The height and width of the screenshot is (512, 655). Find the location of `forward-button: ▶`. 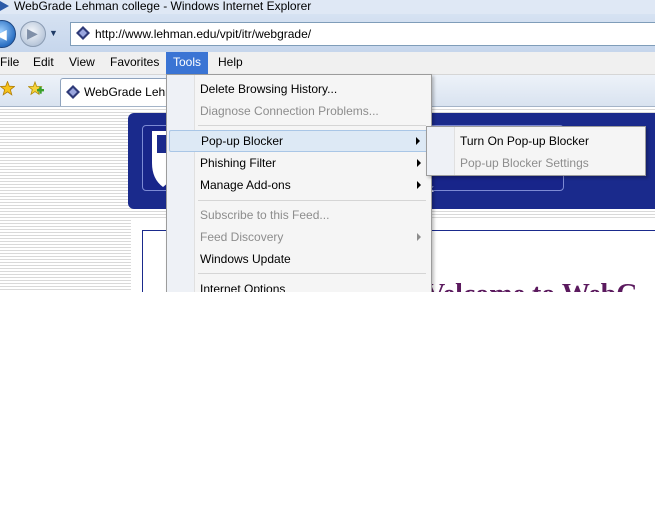

forward-button: ▶ is located at coordinates (33, 34).